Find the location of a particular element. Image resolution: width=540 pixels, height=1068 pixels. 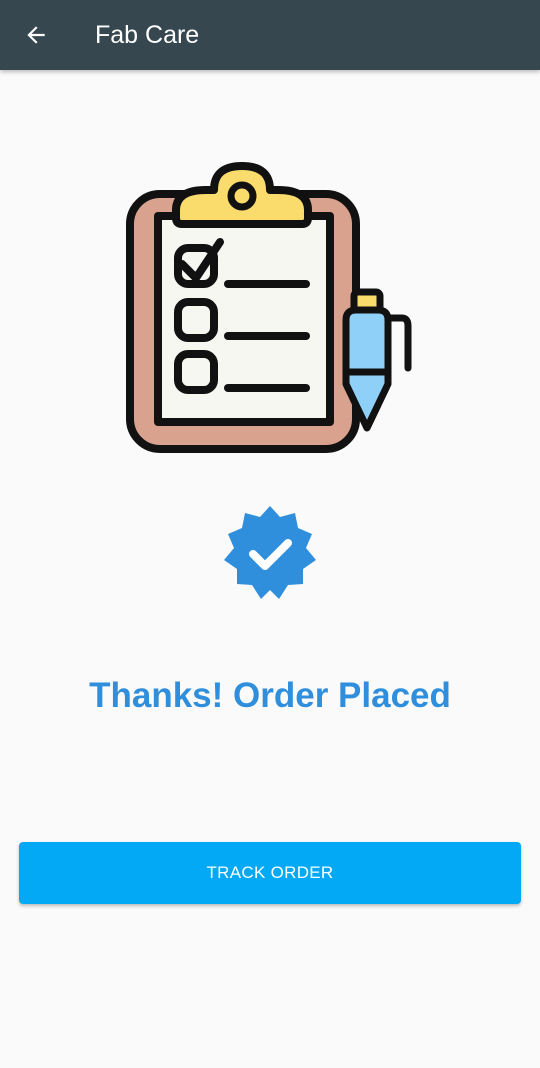

arrow-left-icon is located at coordinates (36, 35).